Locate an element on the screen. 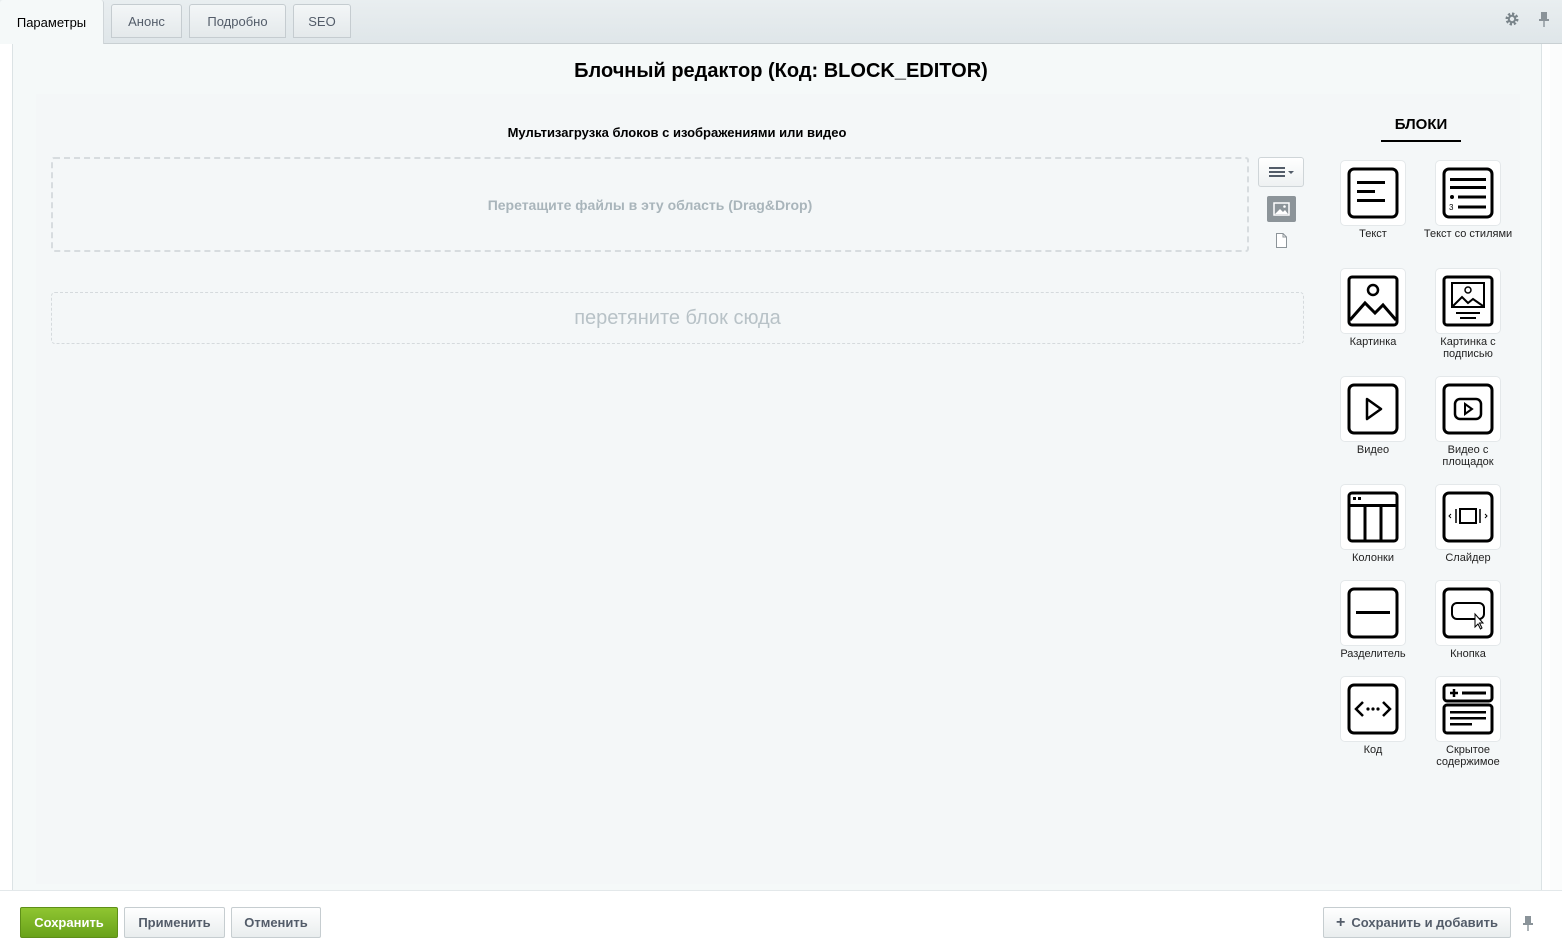  block-columns: Колонки is located at coordinates (1373, 524).